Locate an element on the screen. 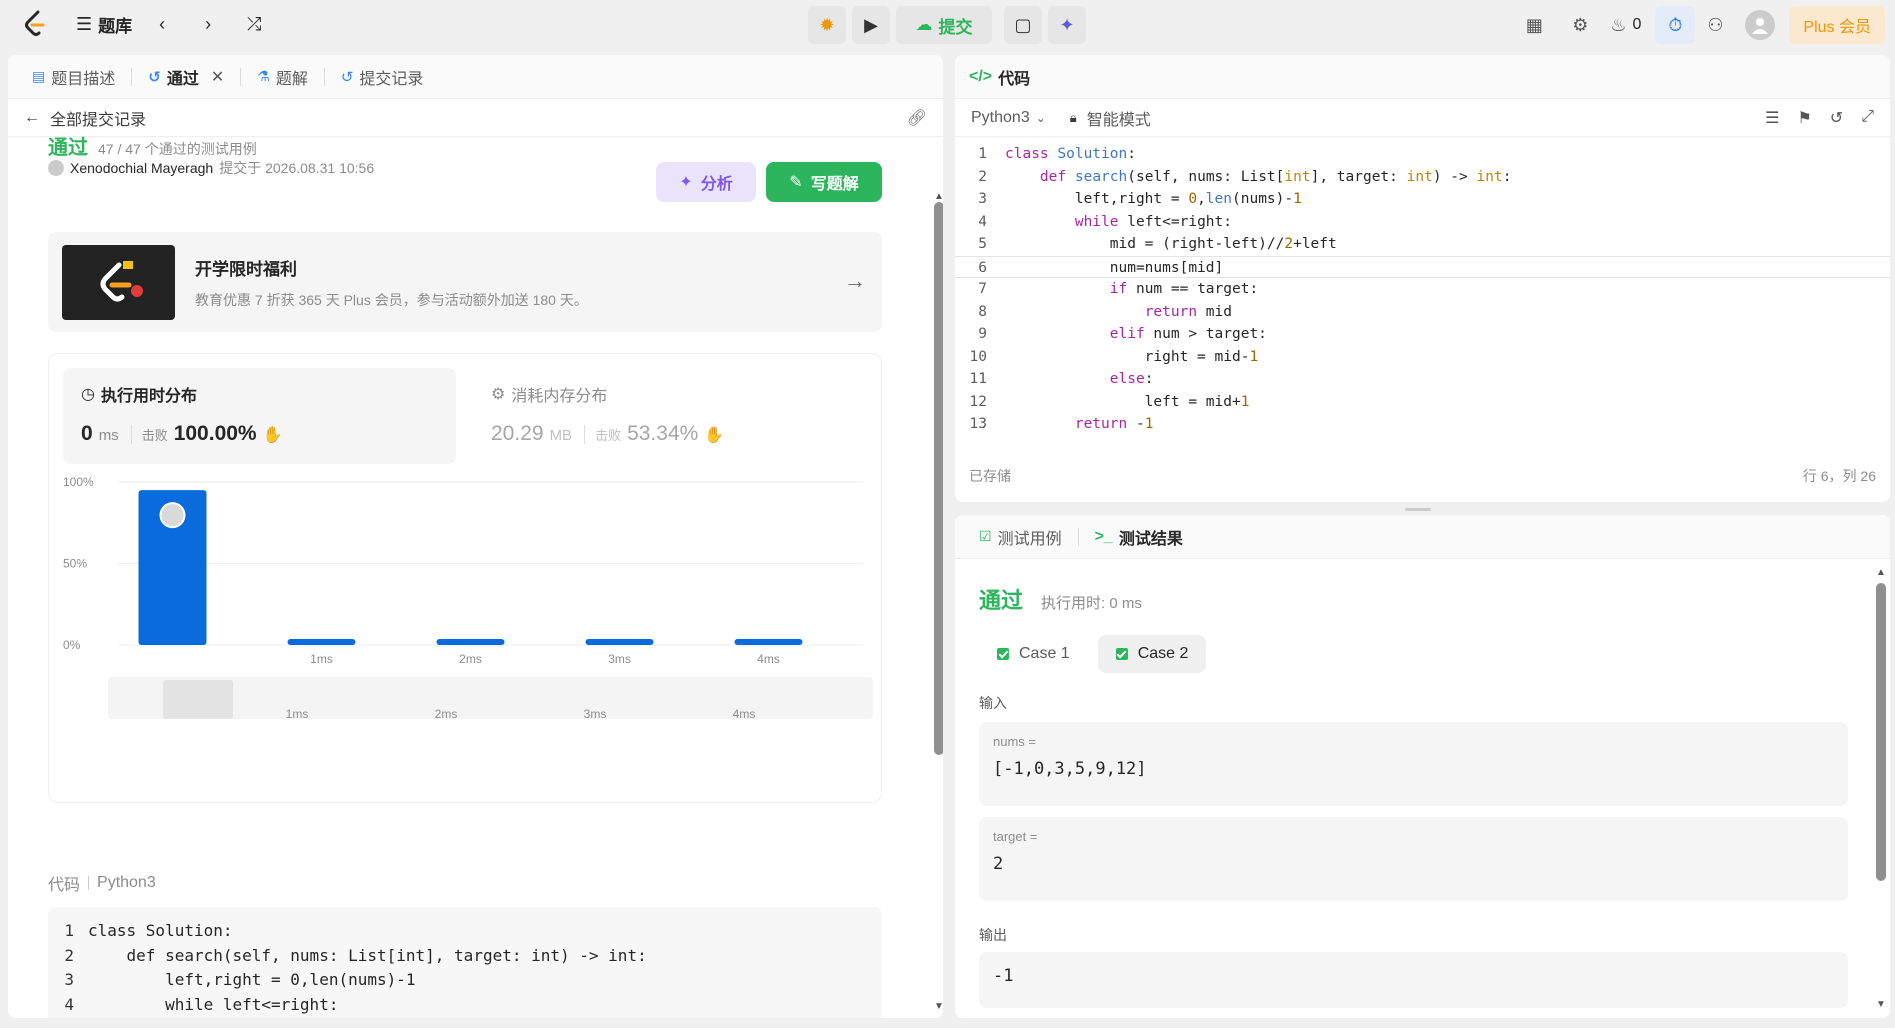 The height and width of the screenshot is (1028, 1895). leetcode-logo-icon is located at coordinates (35, 24).